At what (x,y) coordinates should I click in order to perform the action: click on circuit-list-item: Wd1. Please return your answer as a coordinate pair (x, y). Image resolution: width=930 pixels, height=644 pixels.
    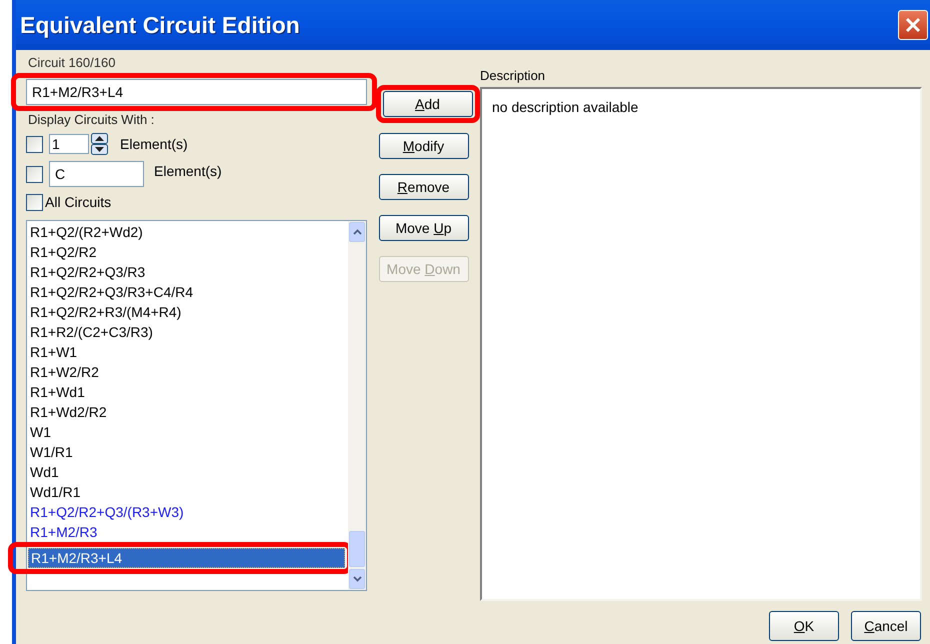
    Looking at the image, I should click on (188, 472).